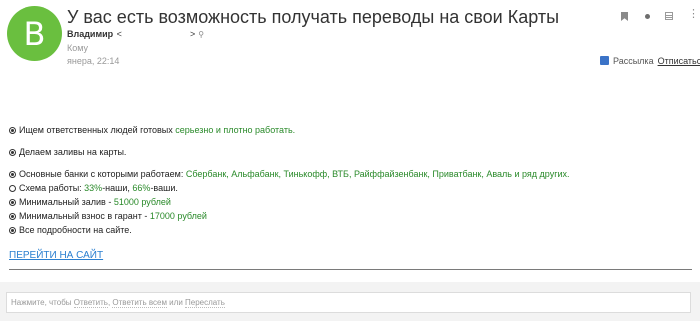  I want to click on avatar: B, so click(34, 33).